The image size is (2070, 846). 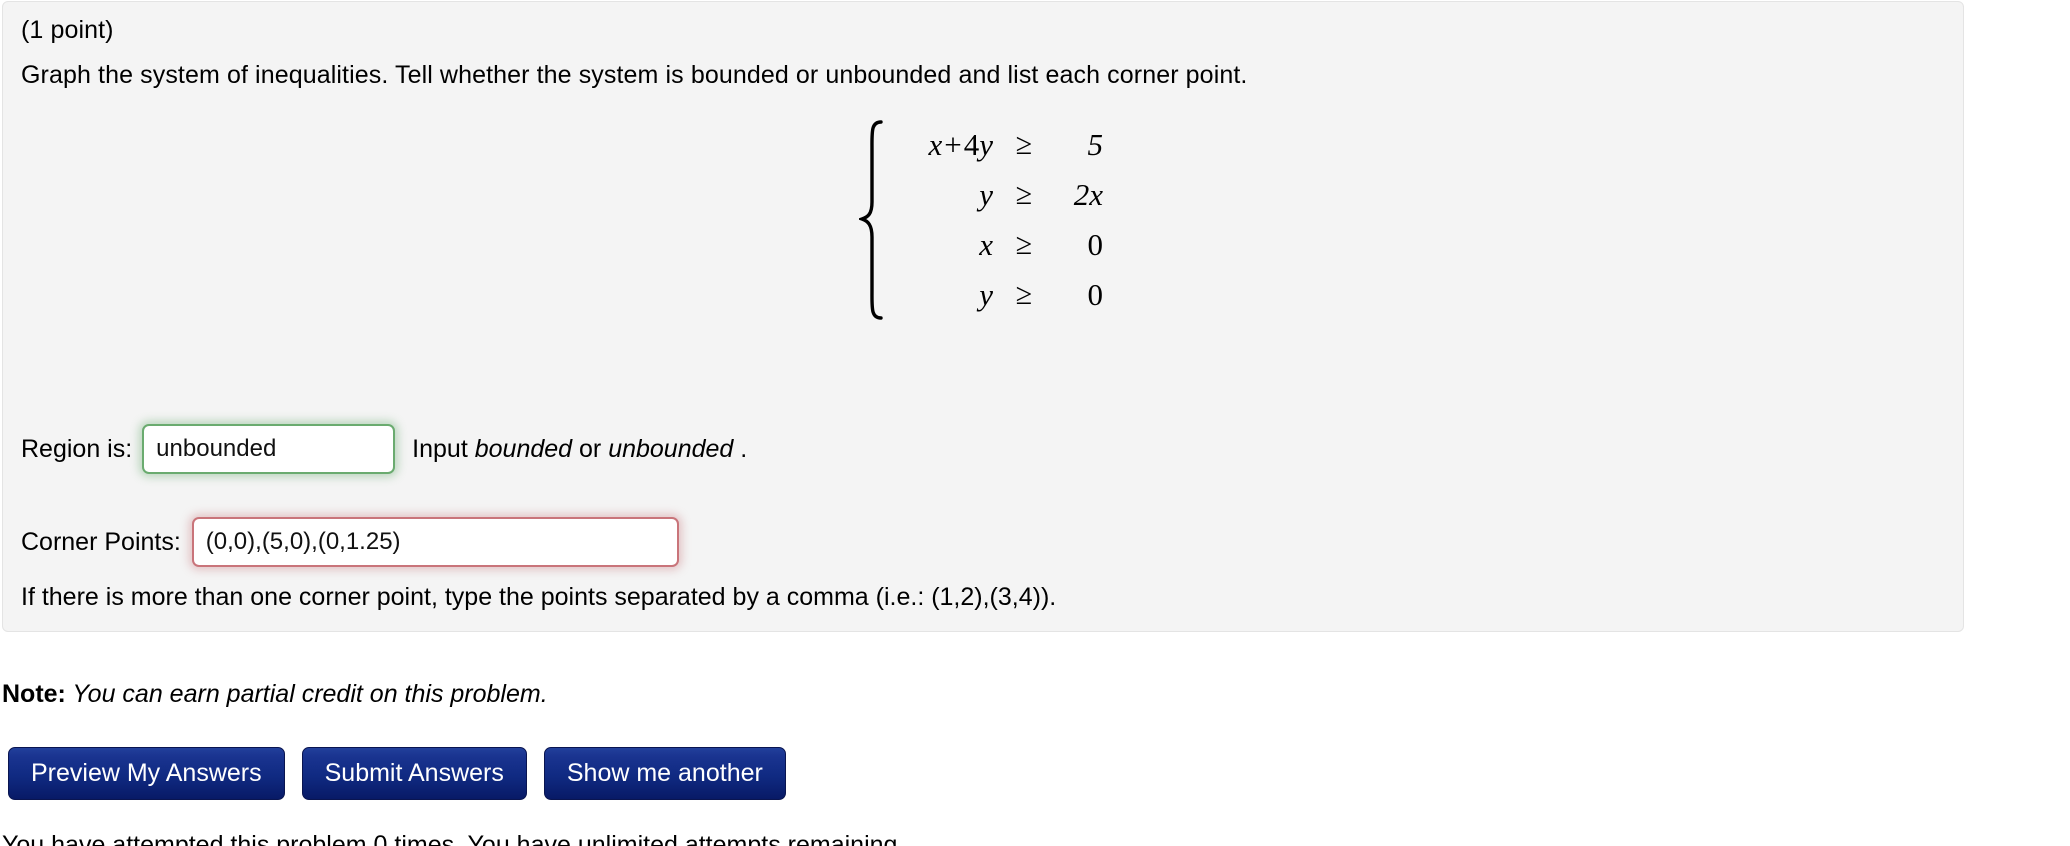 I want to click on hint-middle: or, so click(x=590, y=448).